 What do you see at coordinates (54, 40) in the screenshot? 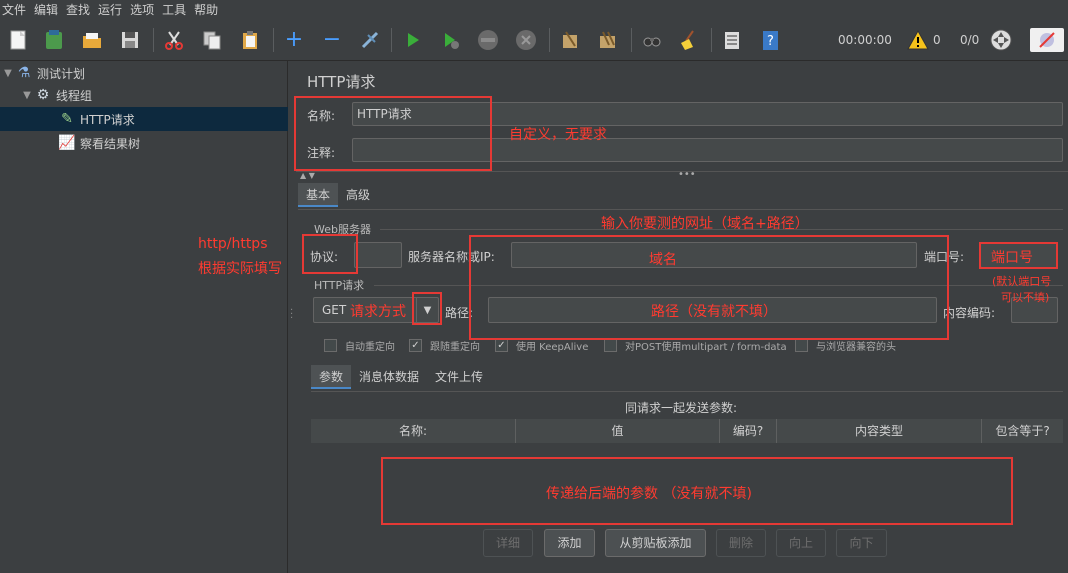
I see `templates-icon` at bounding box center [54, 40].